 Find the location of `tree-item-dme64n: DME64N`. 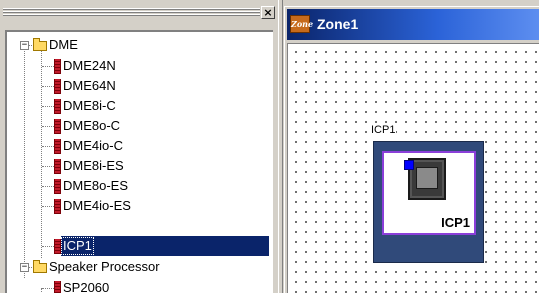

tree-item-dme64n: DME64N is located at coordinates (89, 86).